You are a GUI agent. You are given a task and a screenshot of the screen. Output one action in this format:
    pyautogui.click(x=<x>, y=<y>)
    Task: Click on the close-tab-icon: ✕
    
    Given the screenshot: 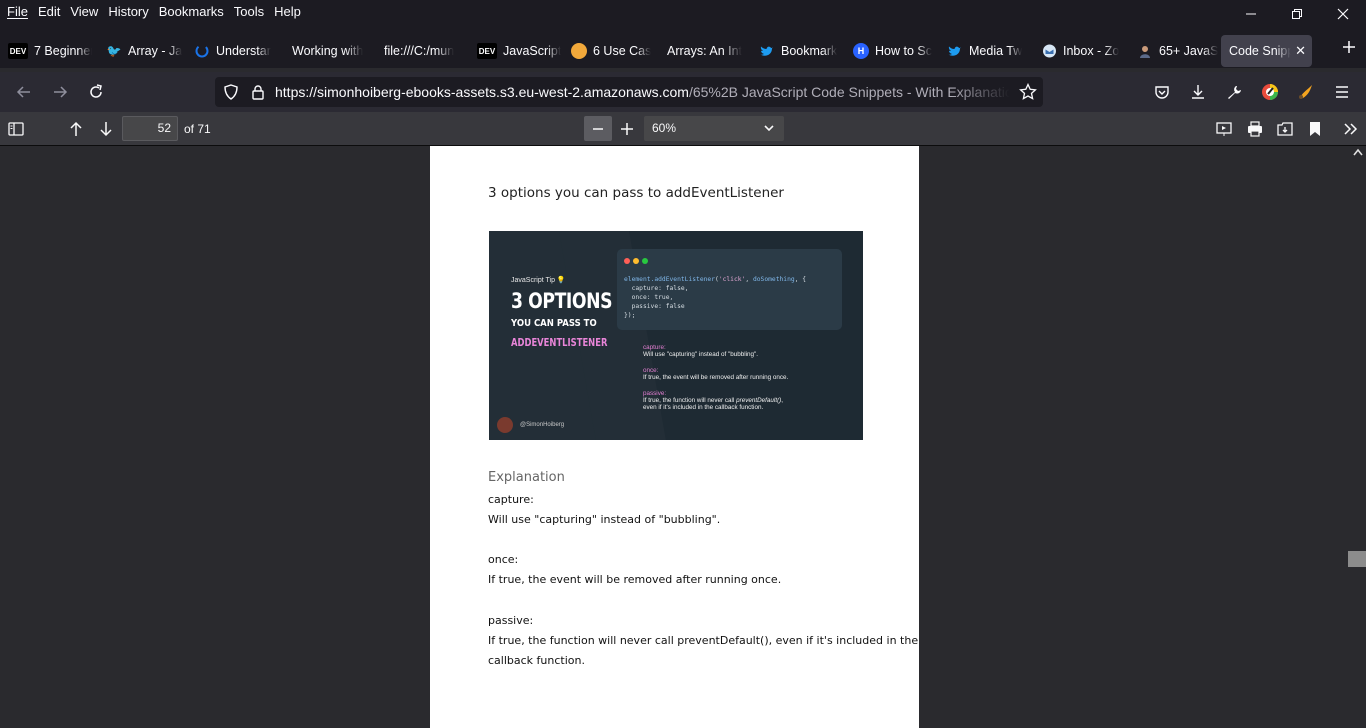 What is the action you would take?
    pyautogui.click(x=1300, y=51)
    